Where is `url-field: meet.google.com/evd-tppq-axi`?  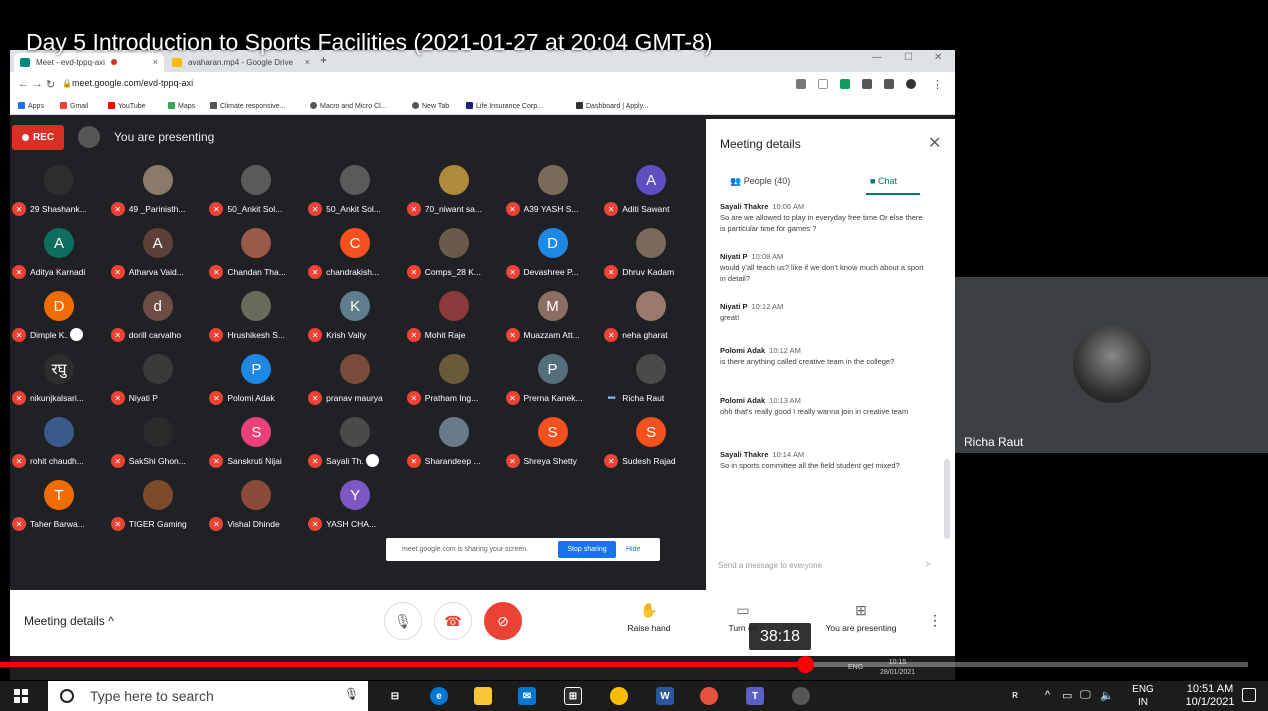 url-field: meet.google.com/evd-tppq-axi is located at coordinates (132, 83).